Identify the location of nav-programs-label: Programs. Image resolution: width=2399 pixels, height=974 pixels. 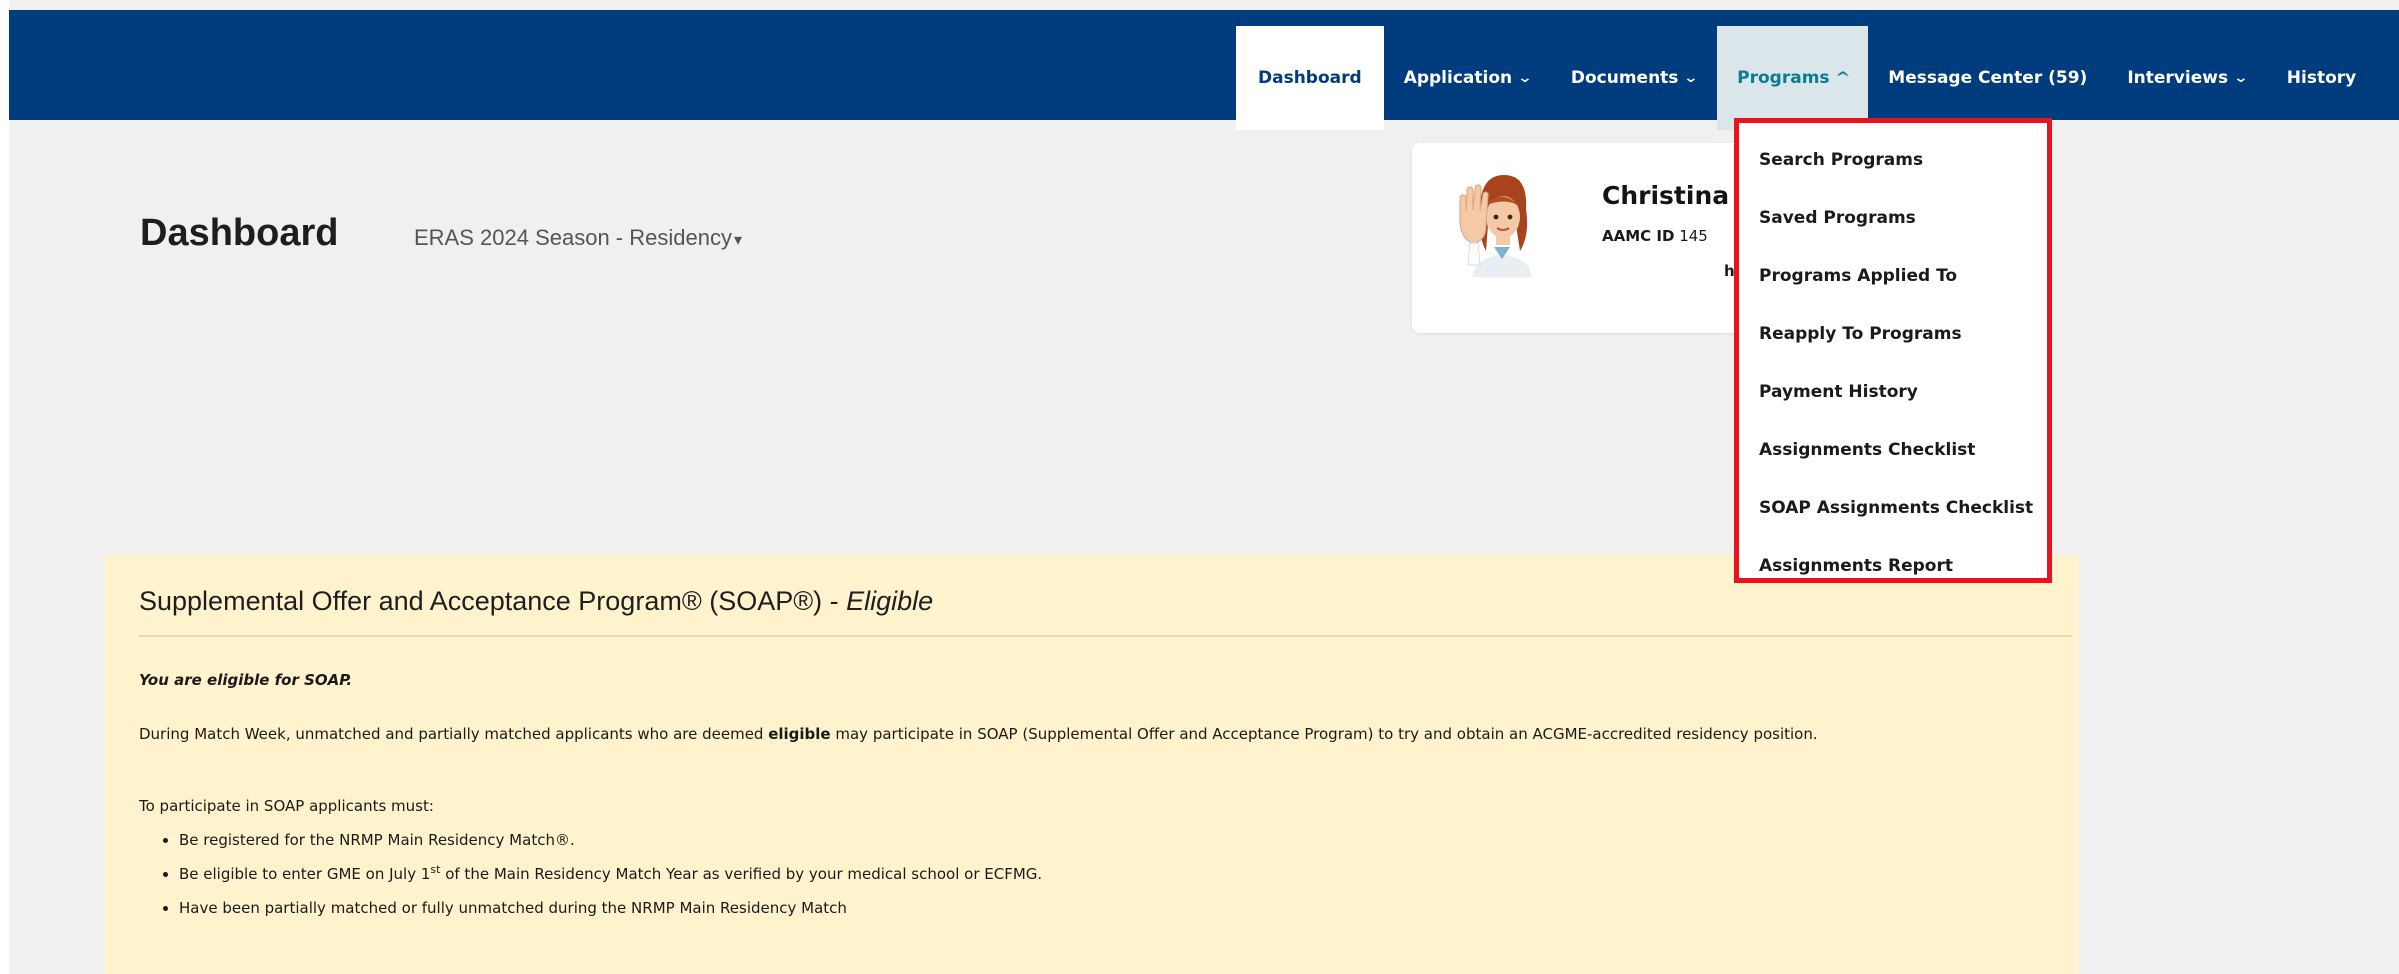
(1783, 78).